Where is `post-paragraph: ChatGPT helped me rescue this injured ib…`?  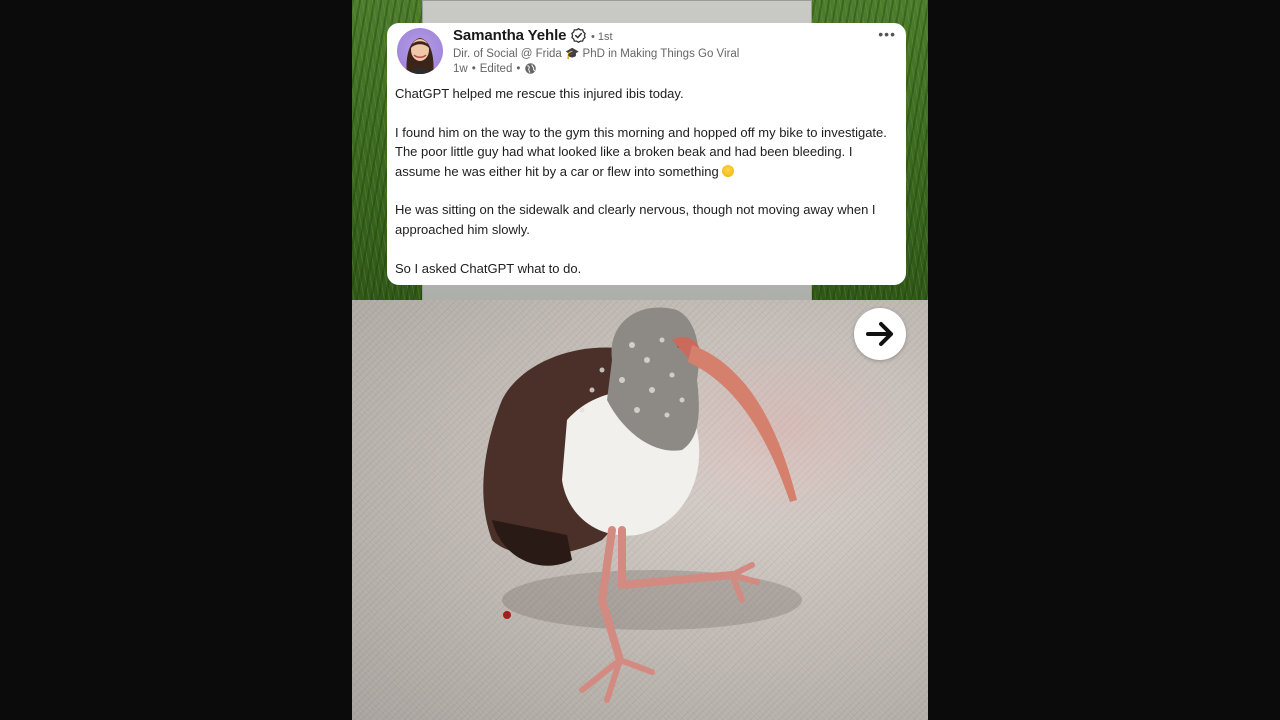
post-paragraph: ChatGPT helped me rescue this injured ib… is located at coordinates (539, 93).